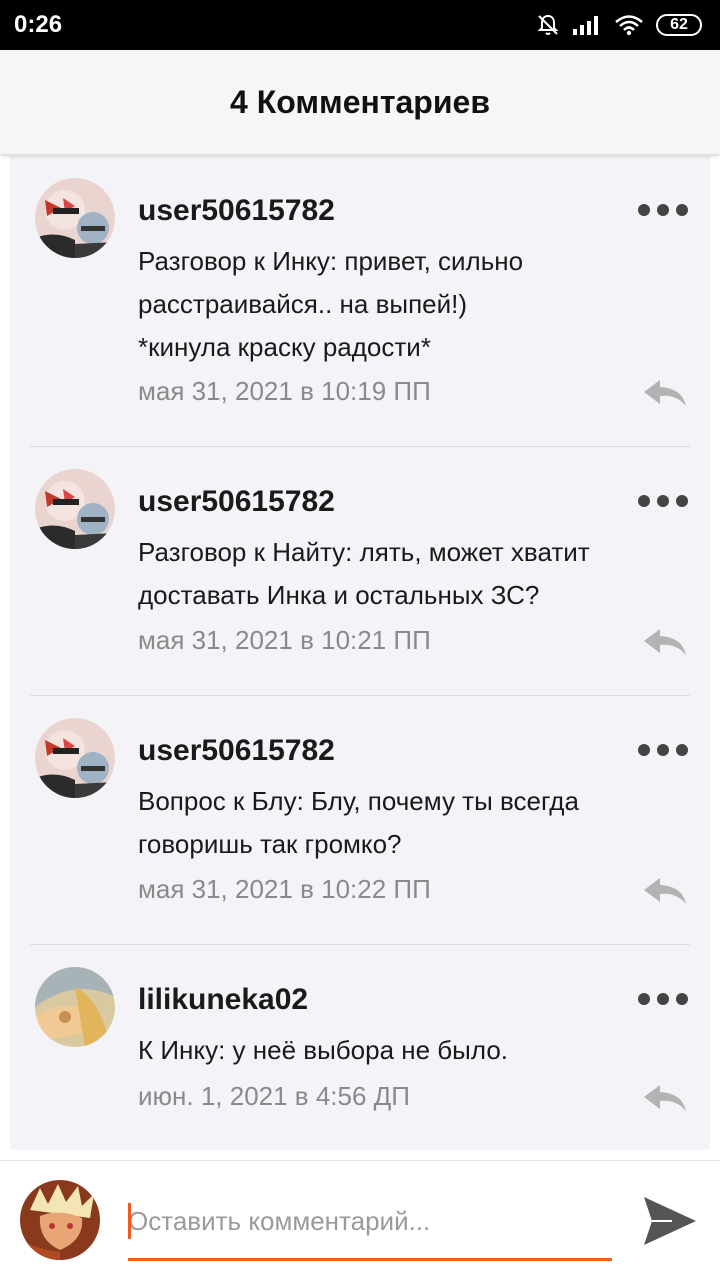 This screenshot has width=720, height=1280. Describe the element at coordinates (223, 1000) in the screenshot. I see `comment-username: lilikuneka02` at that location.